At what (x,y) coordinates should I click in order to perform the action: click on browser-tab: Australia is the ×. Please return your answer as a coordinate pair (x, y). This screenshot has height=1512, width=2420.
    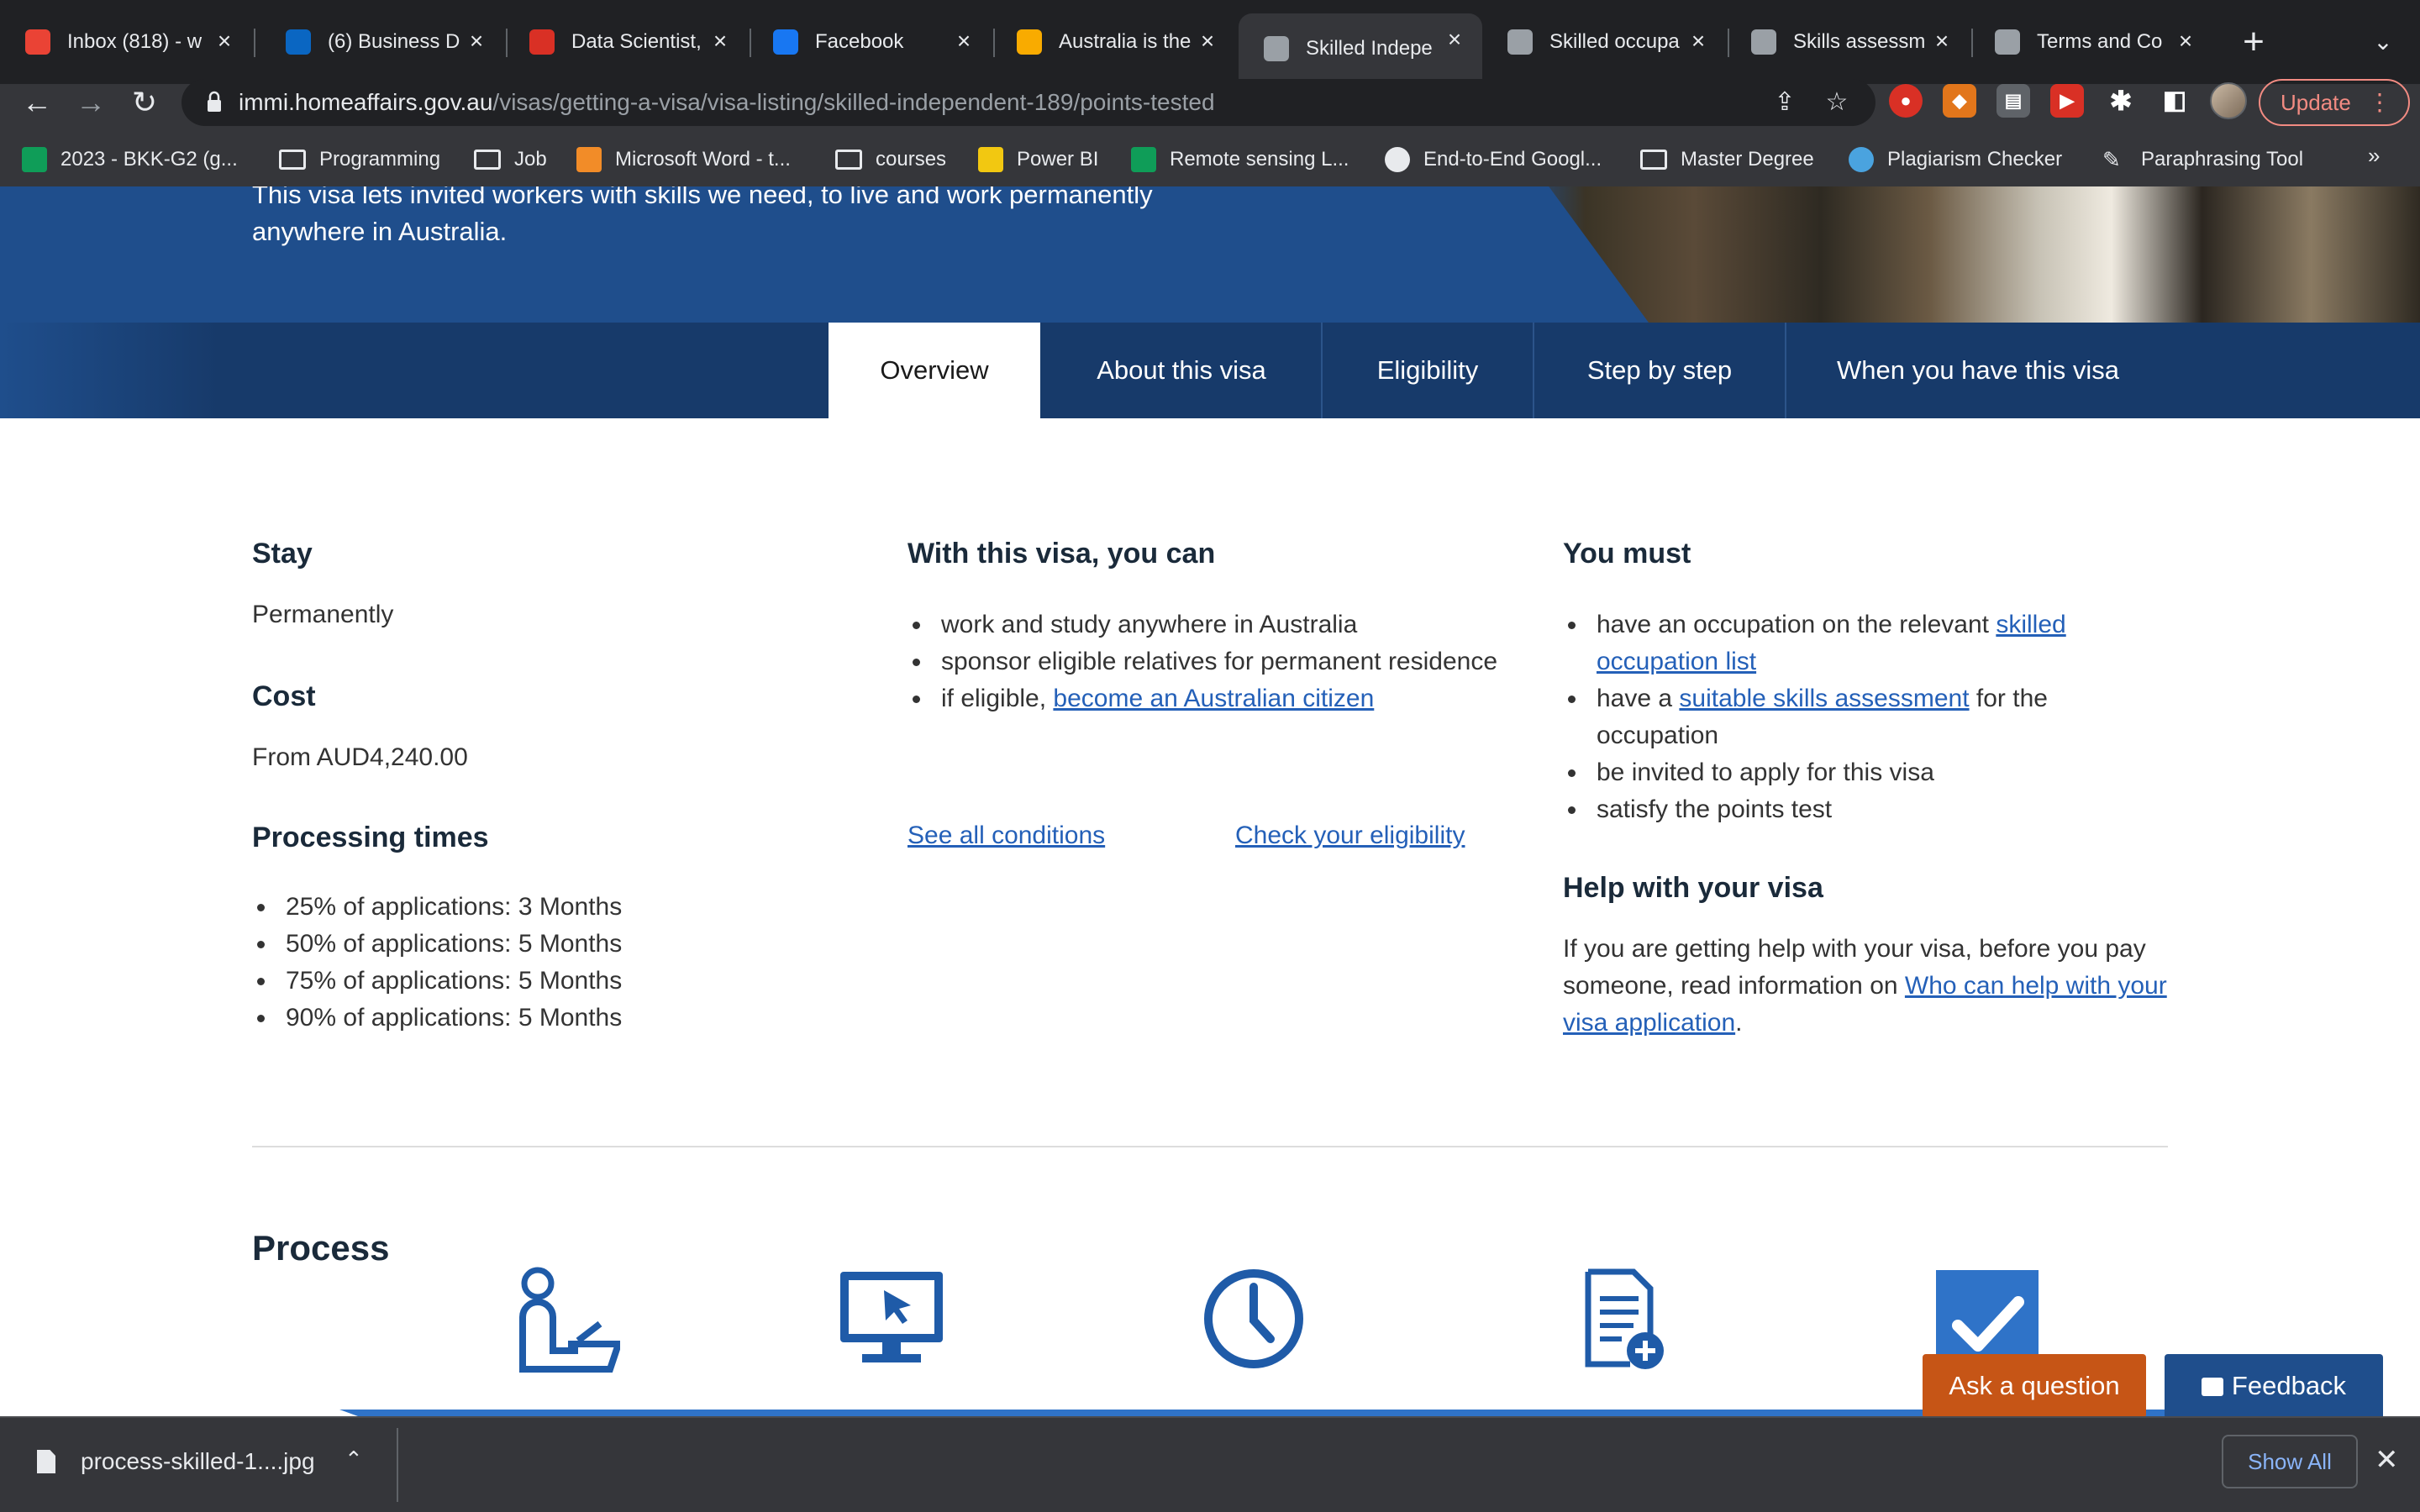
    Looking at the image, I should click on (1113, 42).